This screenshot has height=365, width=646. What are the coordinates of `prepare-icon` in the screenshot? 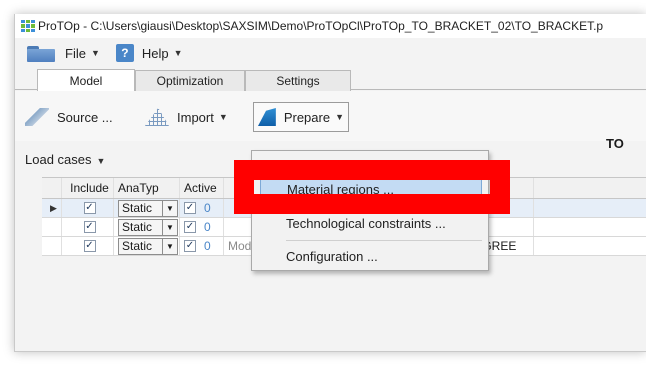 It's located at (267, 117).